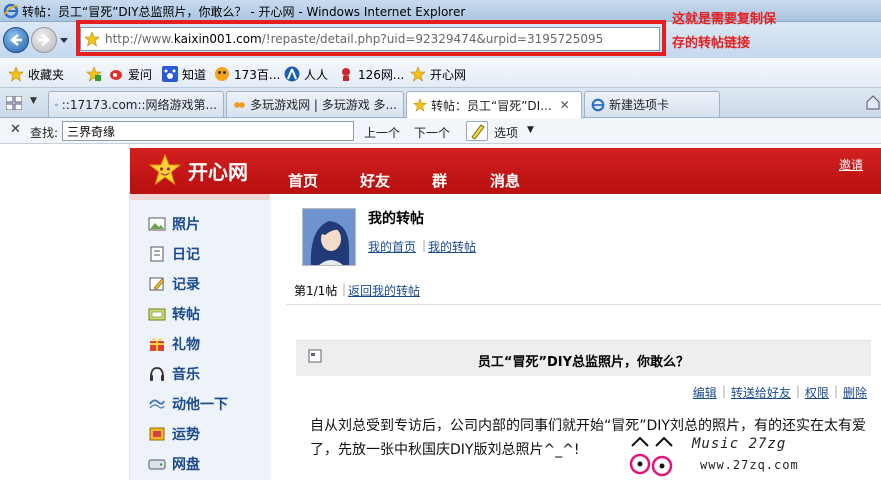 The height and width of the screenshot is (480, 881). I want to click on recent-pages-dropdown-icon, so click(64, 40).